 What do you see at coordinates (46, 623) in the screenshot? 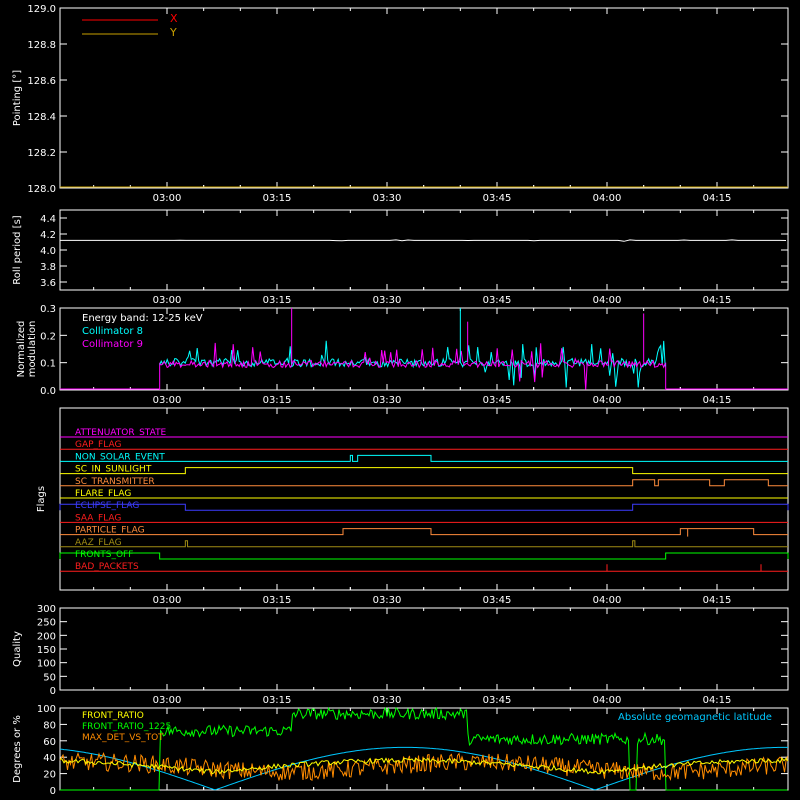
I see `y-tick-label: 250` at bounding box center [46, 623].